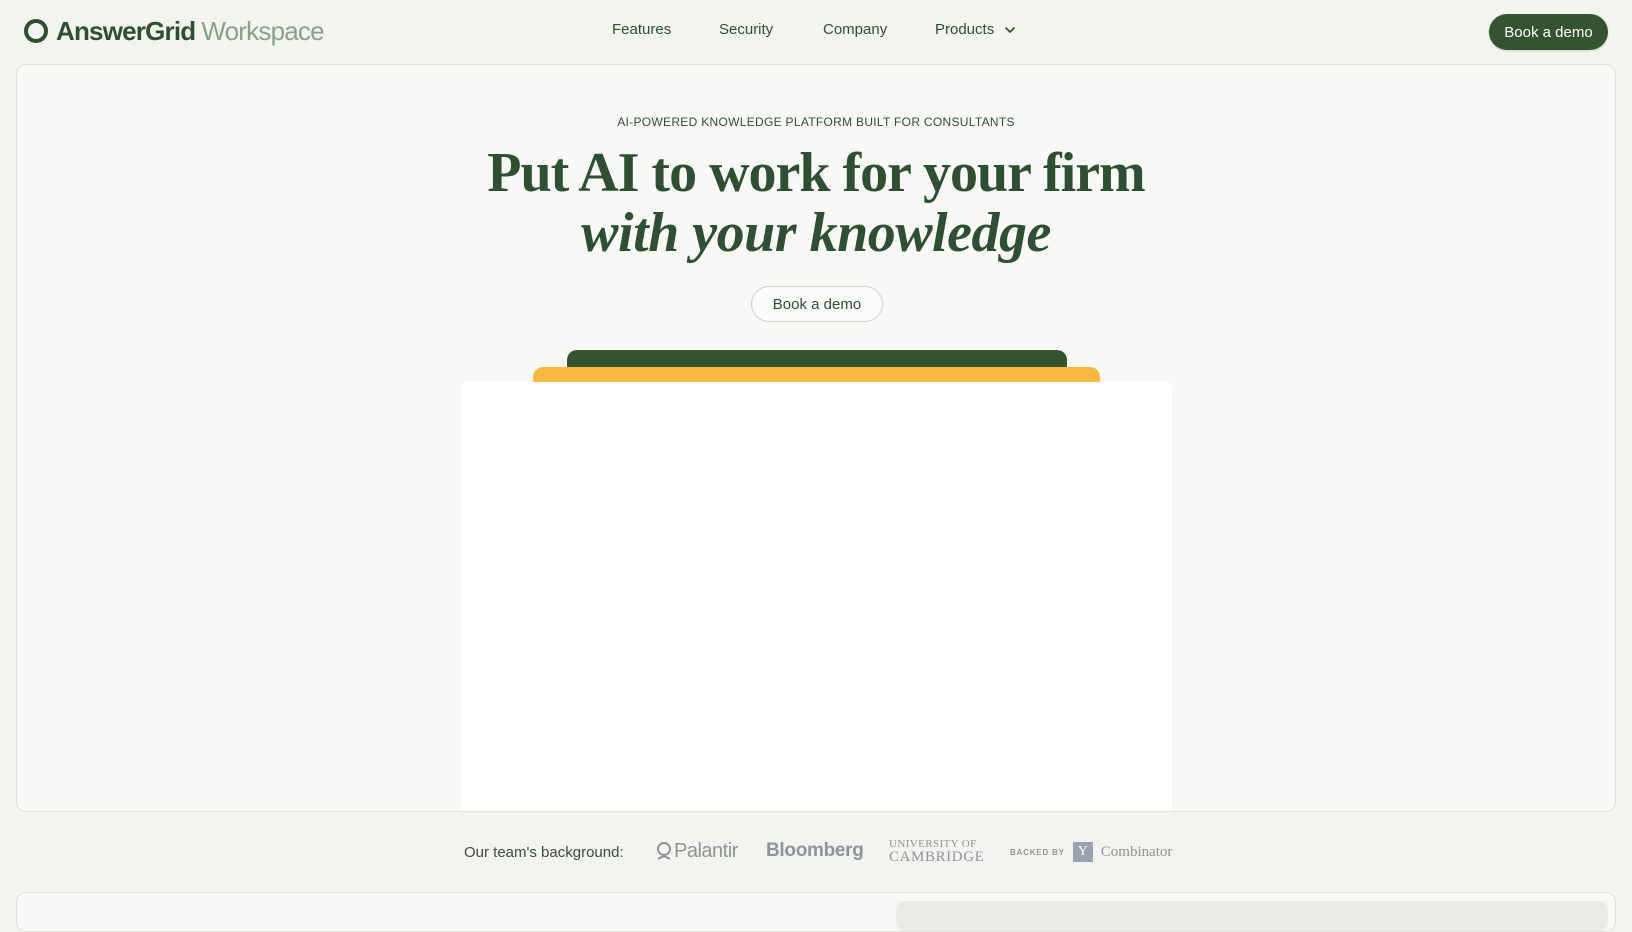  Describe the element at coordinates (937, 857) in the screenshot. I see `cambridge-bottom: CAMBRIDGE` at that location.